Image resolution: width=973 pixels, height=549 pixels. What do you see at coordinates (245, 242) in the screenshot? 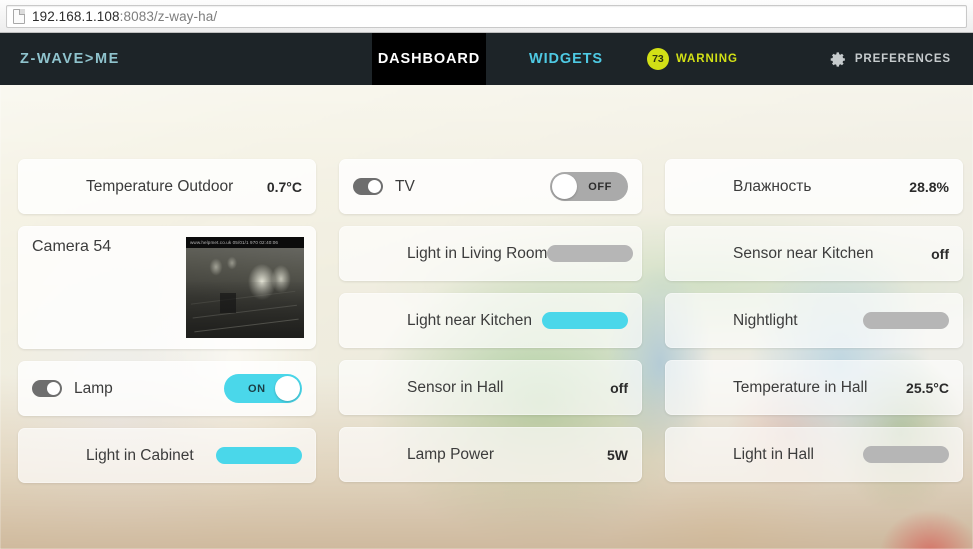
I see `camera-timestamp-overlay: www.helpmet.co.uk 05/01/1 970 02:40:06` at bounding box center [245, 242].